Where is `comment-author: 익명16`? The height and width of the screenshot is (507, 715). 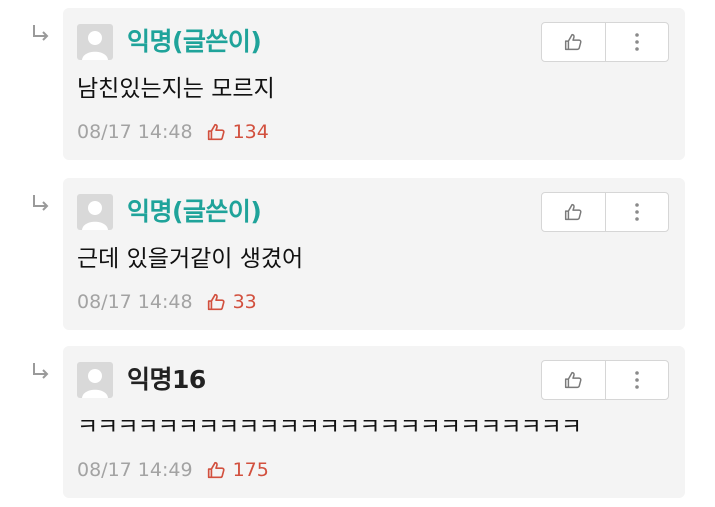 comment-author: 익명16 is located at coordinates (166, 380).